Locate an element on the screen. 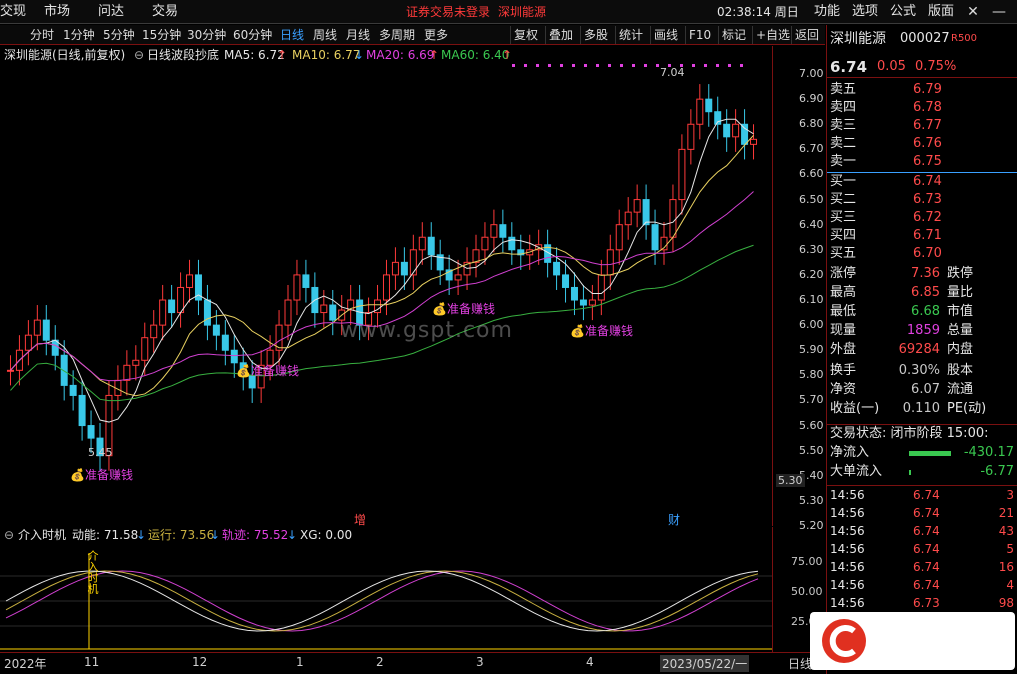 This screenshot has width=1017, height=674. indicator-panel-name: 介入时机 is located at coordinates (42, 535).